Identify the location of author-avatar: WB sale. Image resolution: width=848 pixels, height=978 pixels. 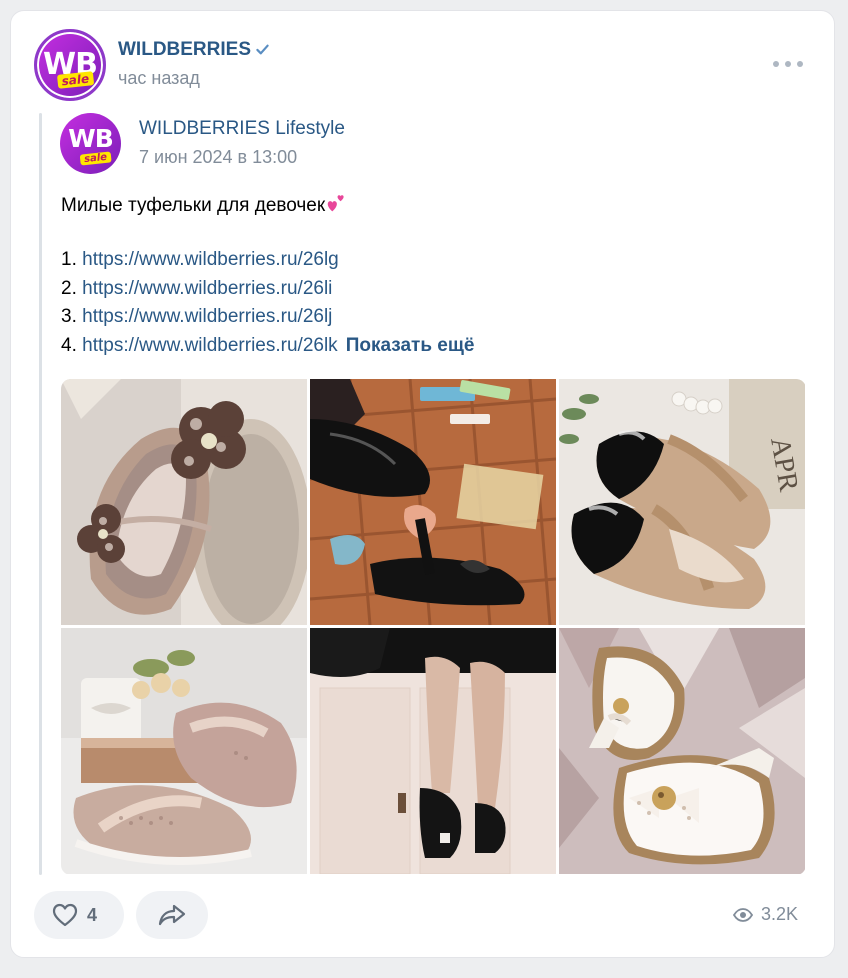
(70, 65).